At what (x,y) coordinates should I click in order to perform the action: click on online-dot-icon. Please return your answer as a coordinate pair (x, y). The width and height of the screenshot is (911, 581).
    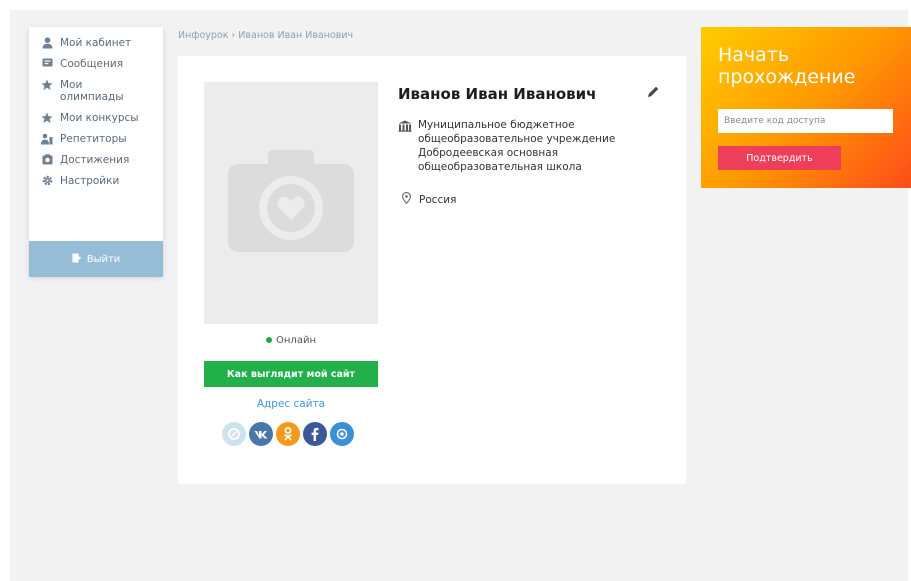
    Looking at the image, I should click on (269, 340).